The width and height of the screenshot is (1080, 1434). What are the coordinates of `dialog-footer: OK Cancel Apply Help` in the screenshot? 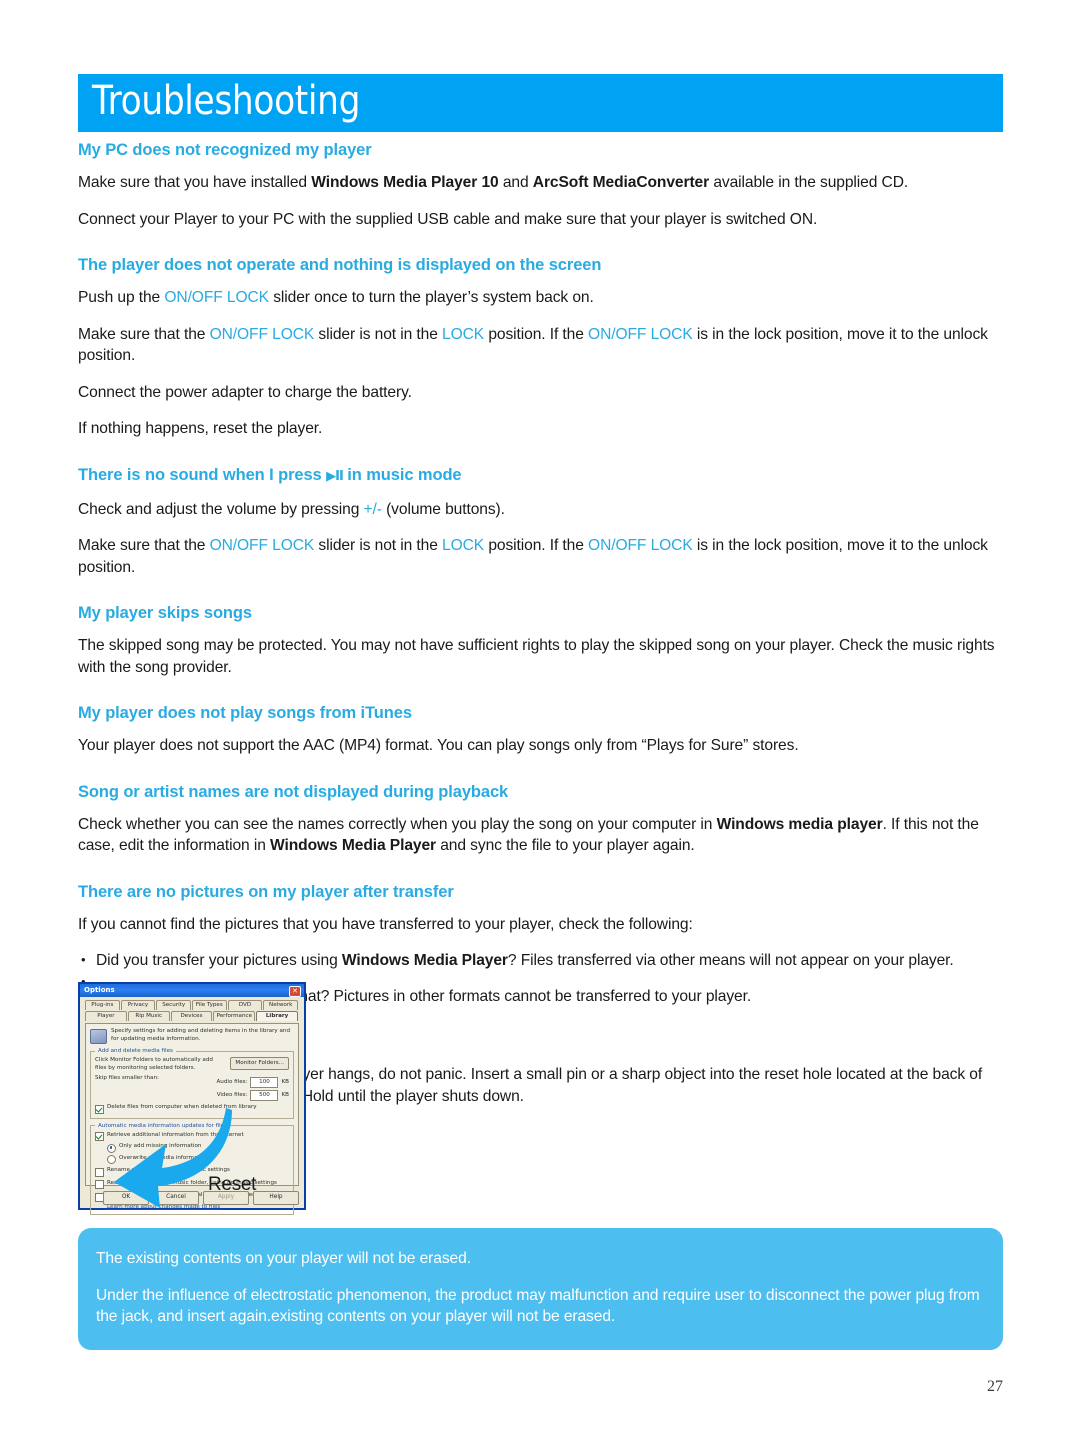 It's located at (192, 1197).